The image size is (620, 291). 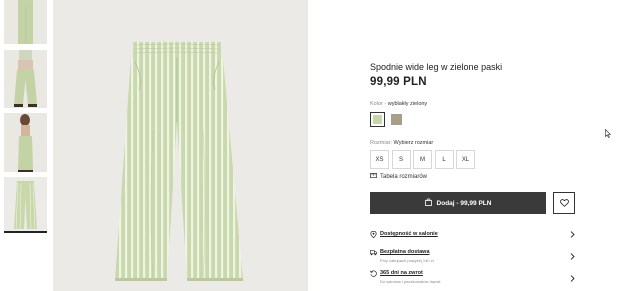 I want to click on return-icon, so click(x=373, y=273).